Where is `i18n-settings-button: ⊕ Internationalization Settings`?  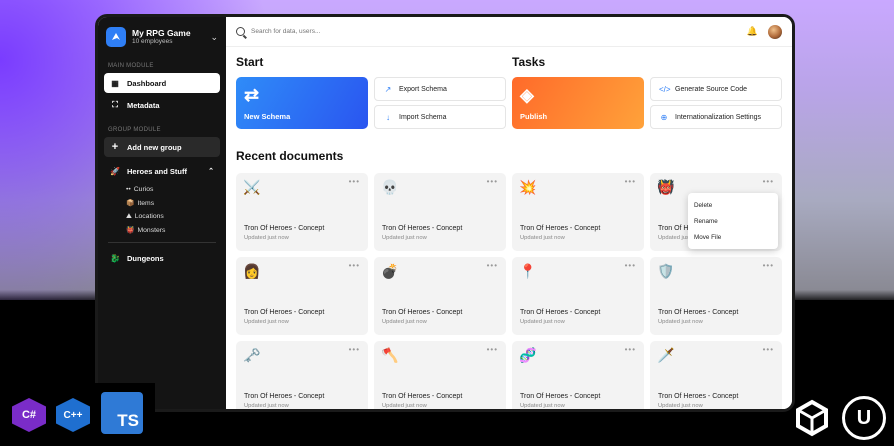 i18n-settings-button: ⊕ Internationalization Settings is located at coordinates (716, 117).